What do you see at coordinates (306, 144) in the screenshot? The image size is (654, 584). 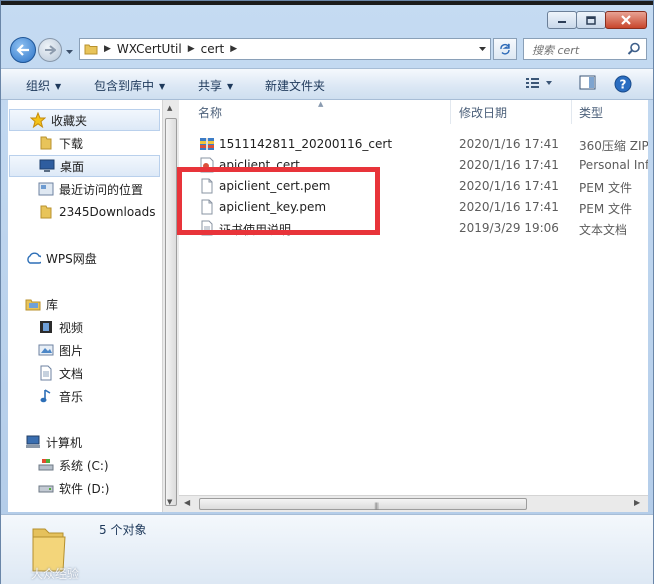 I see `file-name: 1511142811_20200116_cert` at bounding box center [306, 144].